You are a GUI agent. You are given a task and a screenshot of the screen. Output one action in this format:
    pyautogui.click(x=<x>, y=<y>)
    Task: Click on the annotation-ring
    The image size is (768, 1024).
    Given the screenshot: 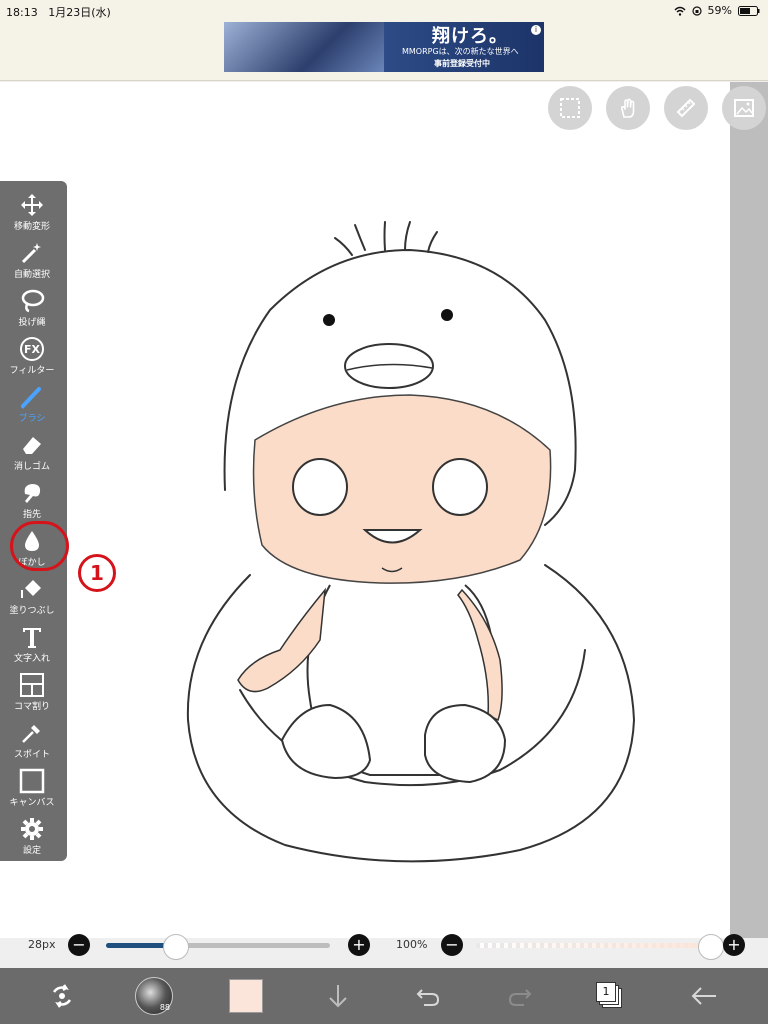 What is the action you would take?
    pyautogui.click(x=39, y=546)
    